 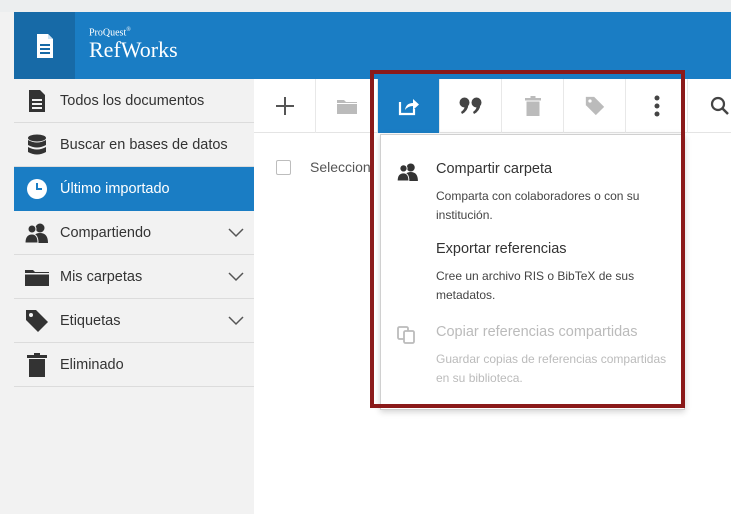 I want to click on sidebar-item-search-databases: Buscar en bases de datos, so click(x=134, y=145).